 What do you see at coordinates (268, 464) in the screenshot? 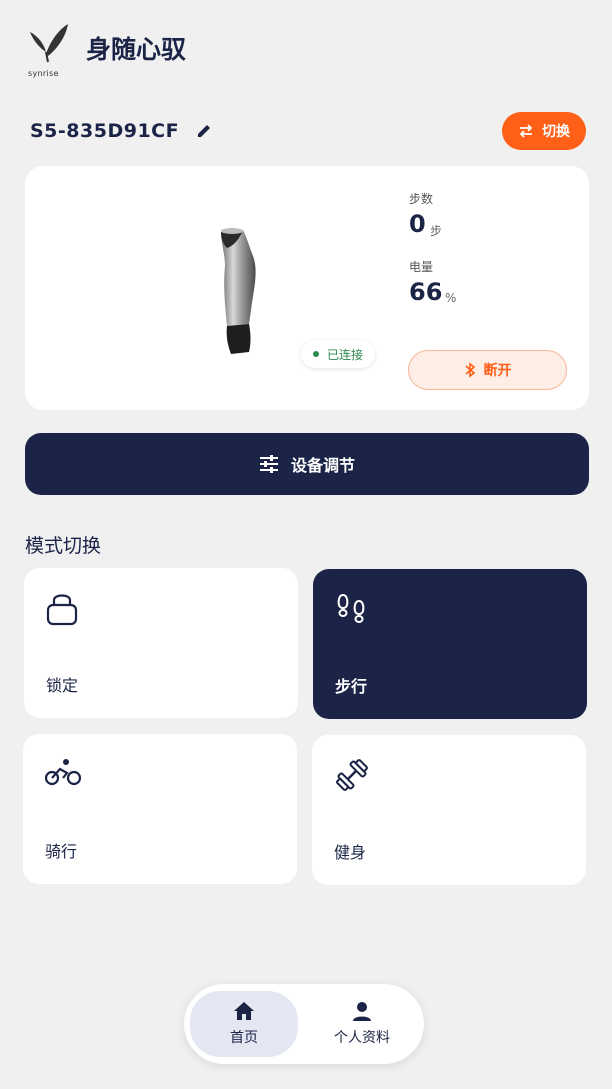
I see `sliders-icon` at bounding box center [268, 464].